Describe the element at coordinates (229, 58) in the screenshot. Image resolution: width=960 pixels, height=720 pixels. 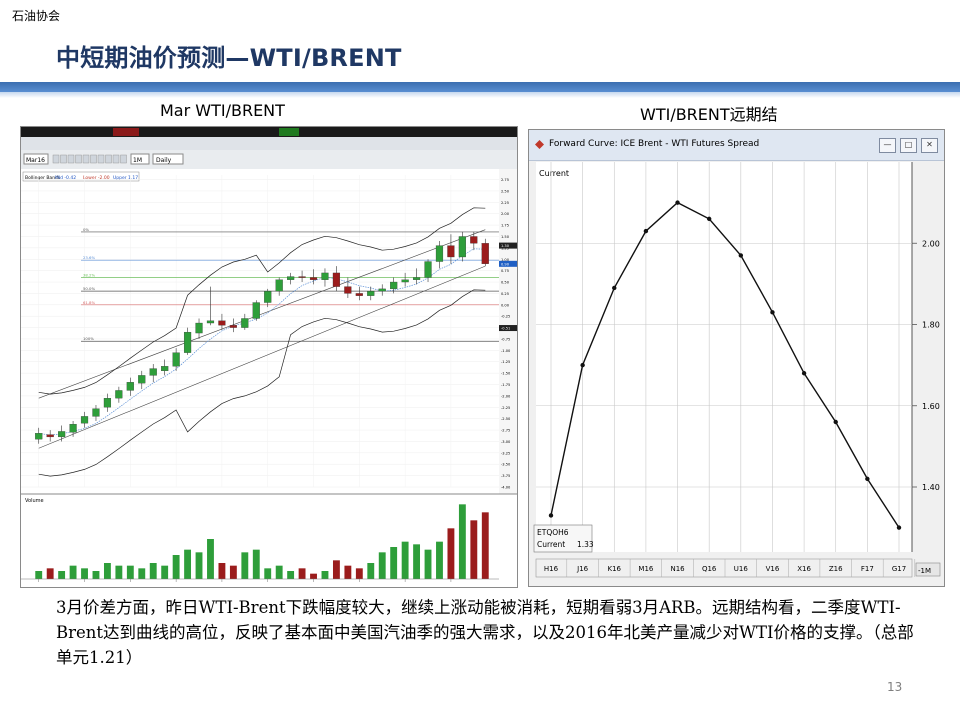
I see `page-title: 中短期油价预测—WTI/BRENT` at that location.